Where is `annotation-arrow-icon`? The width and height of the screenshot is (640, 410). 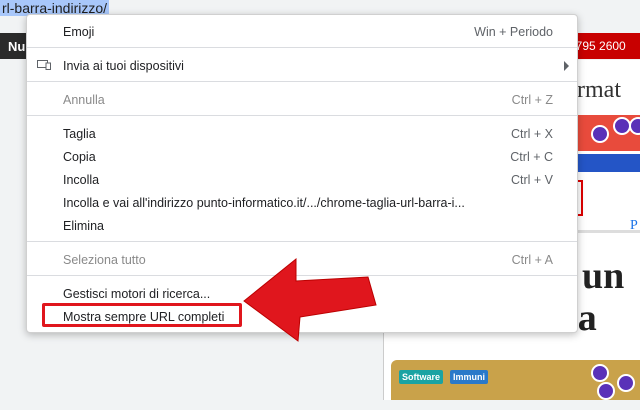 annotation-arrow-icon is located at coordinates (310, 299).